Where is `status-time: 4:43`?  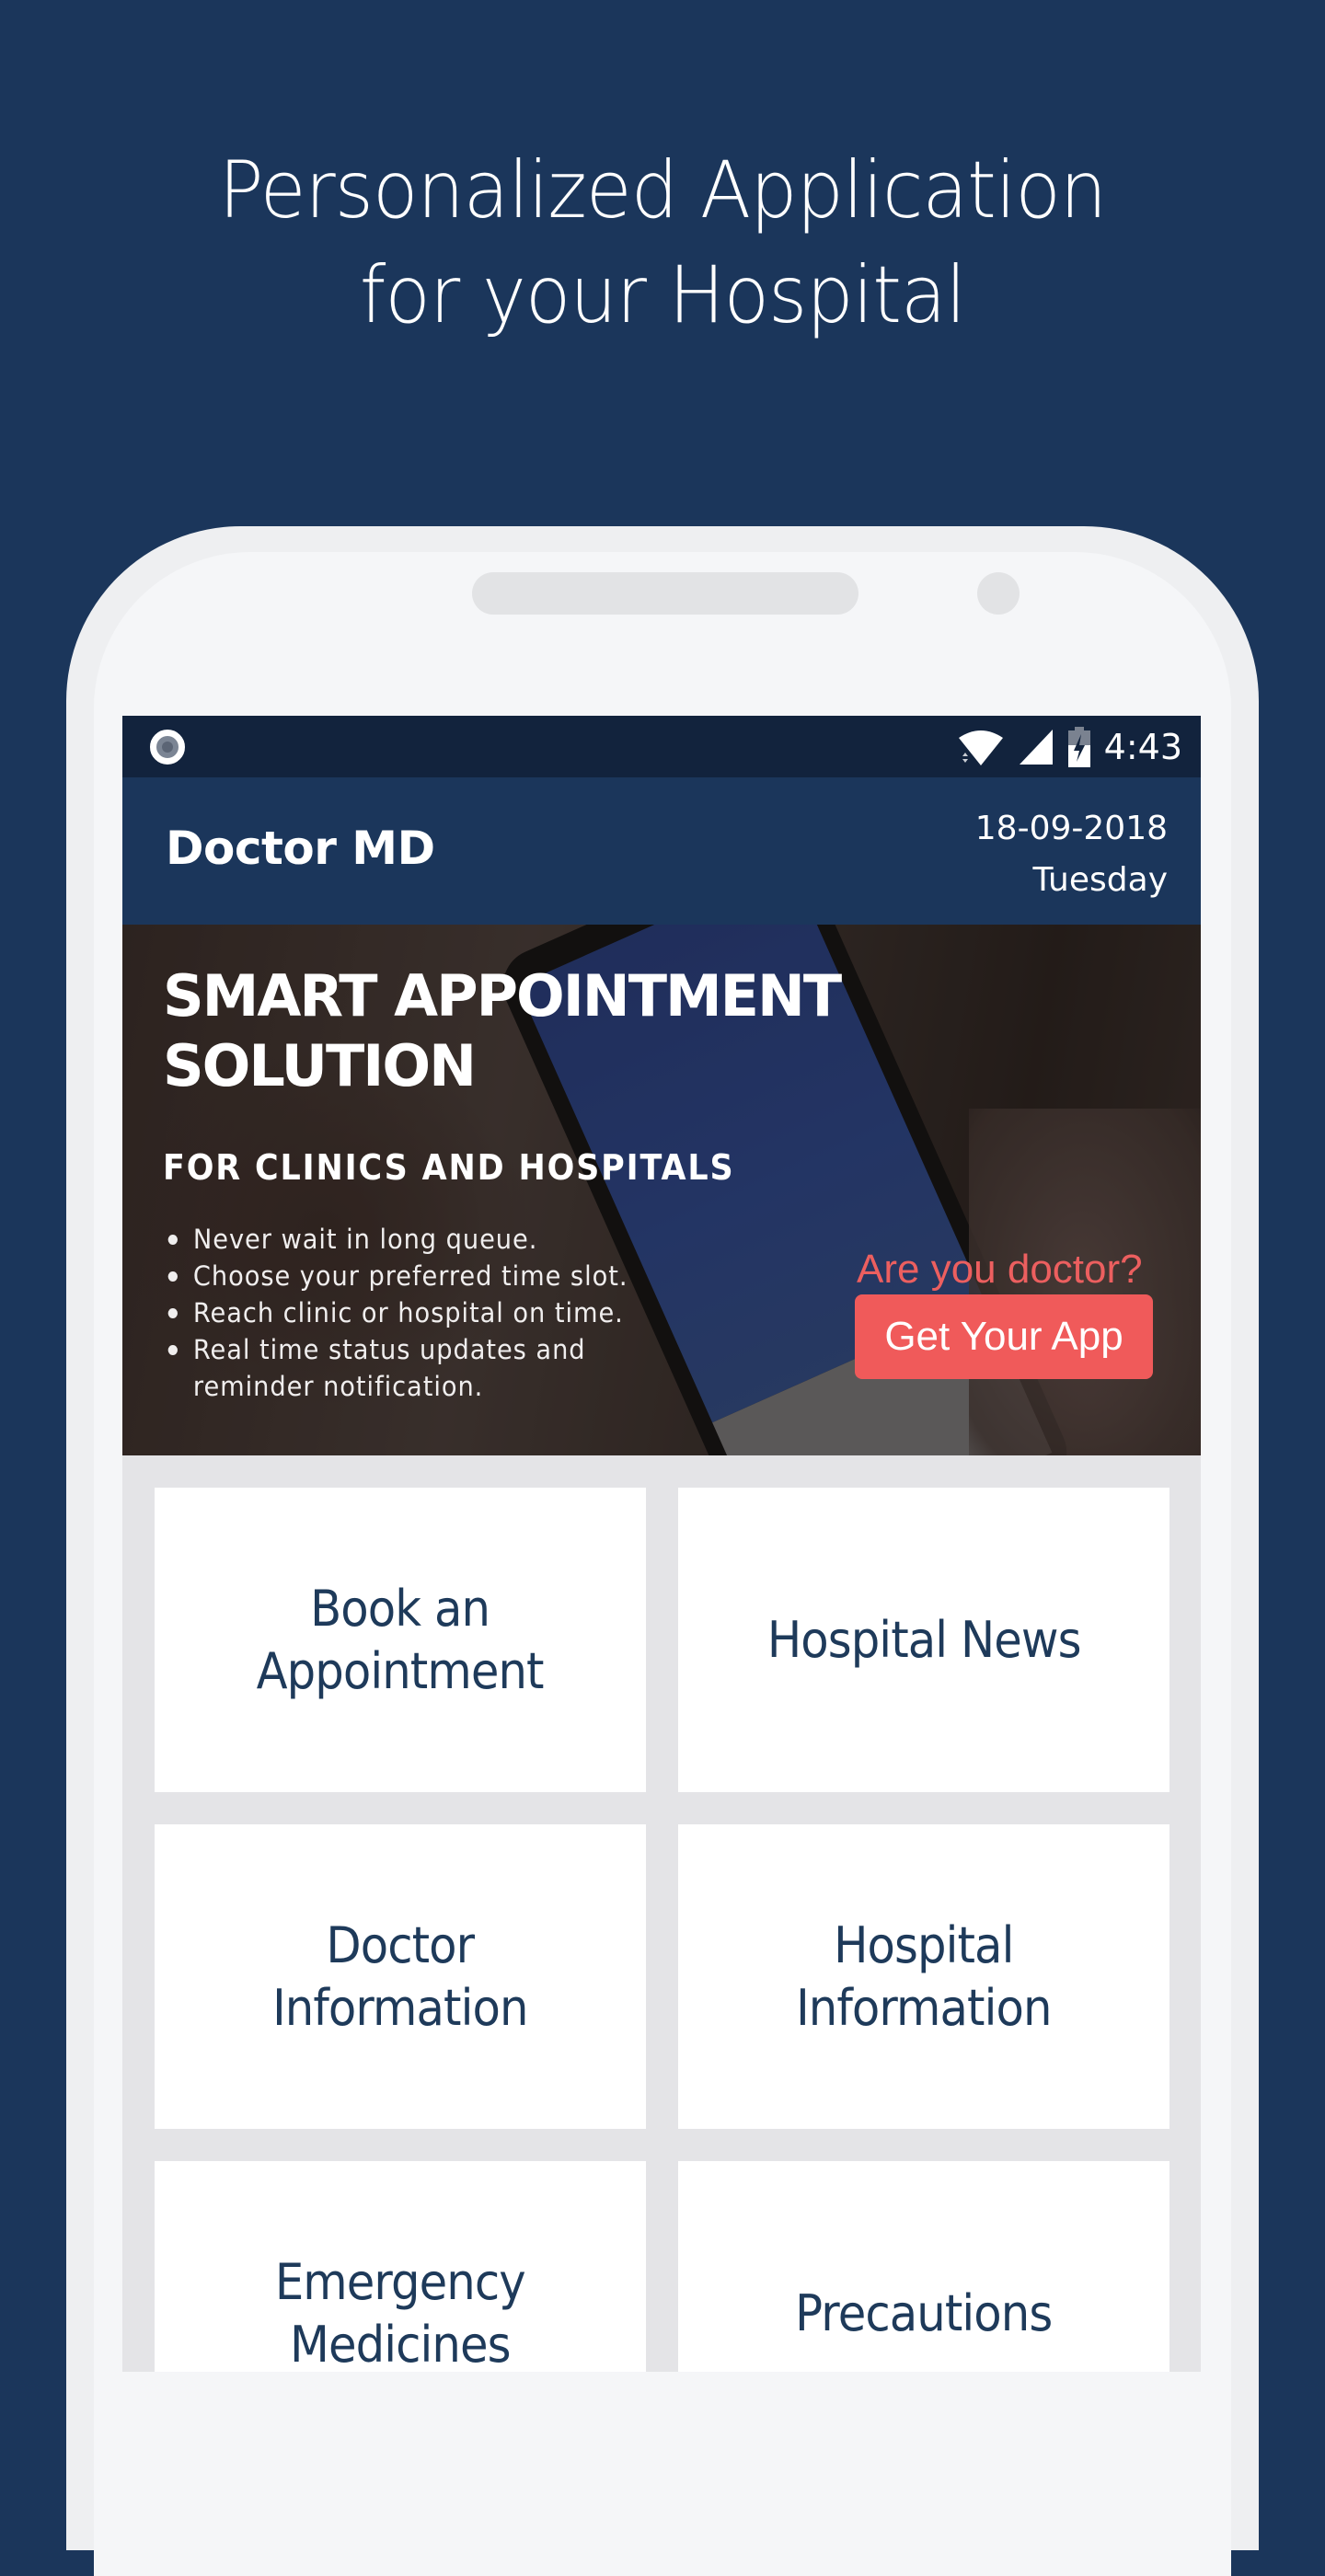
status-time: 4:43 is located at coordinates (1142, 746).